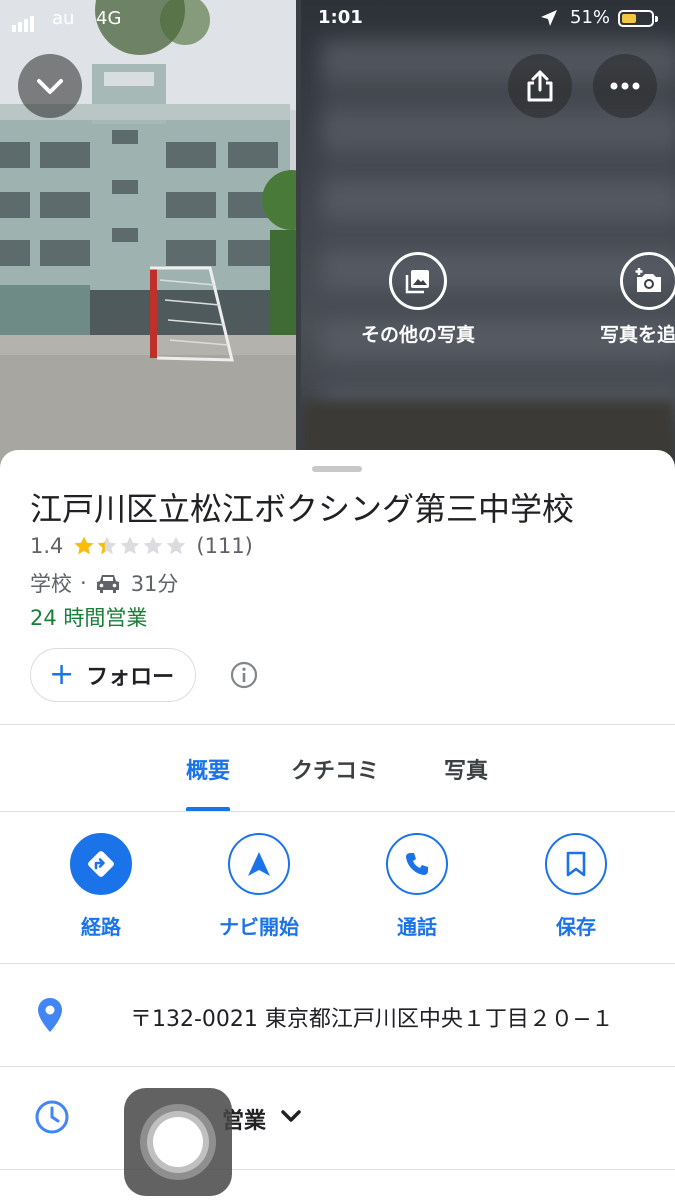 This screenshot has width=675, height=1200. Describe the element at coordinates (224, 546) in the screenshot. I see `review-count: (111)` at that location.